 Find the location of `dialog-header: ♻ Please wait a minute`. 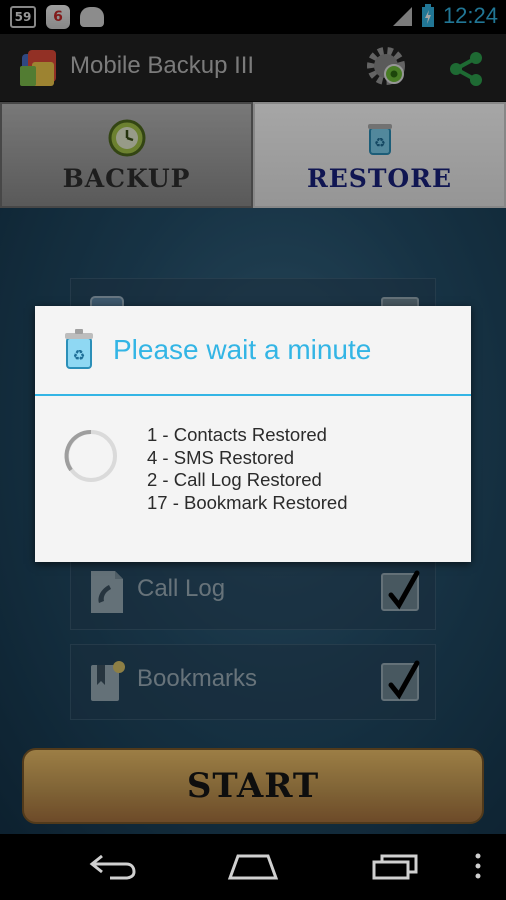

dialog-header: ♻ Please wait a minute is located at coordinates (253, 351).